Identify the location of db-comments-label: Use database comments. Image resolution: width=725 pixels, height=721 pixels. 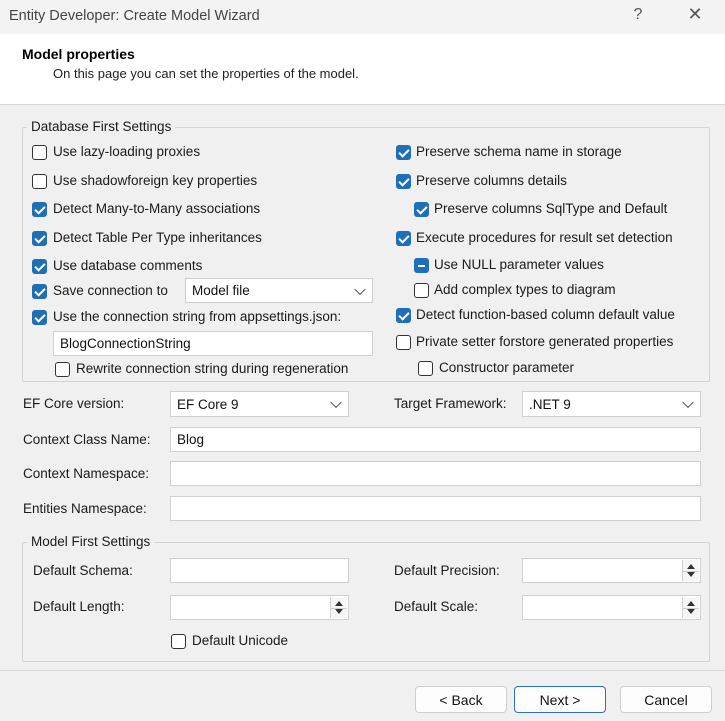
(128, 265).